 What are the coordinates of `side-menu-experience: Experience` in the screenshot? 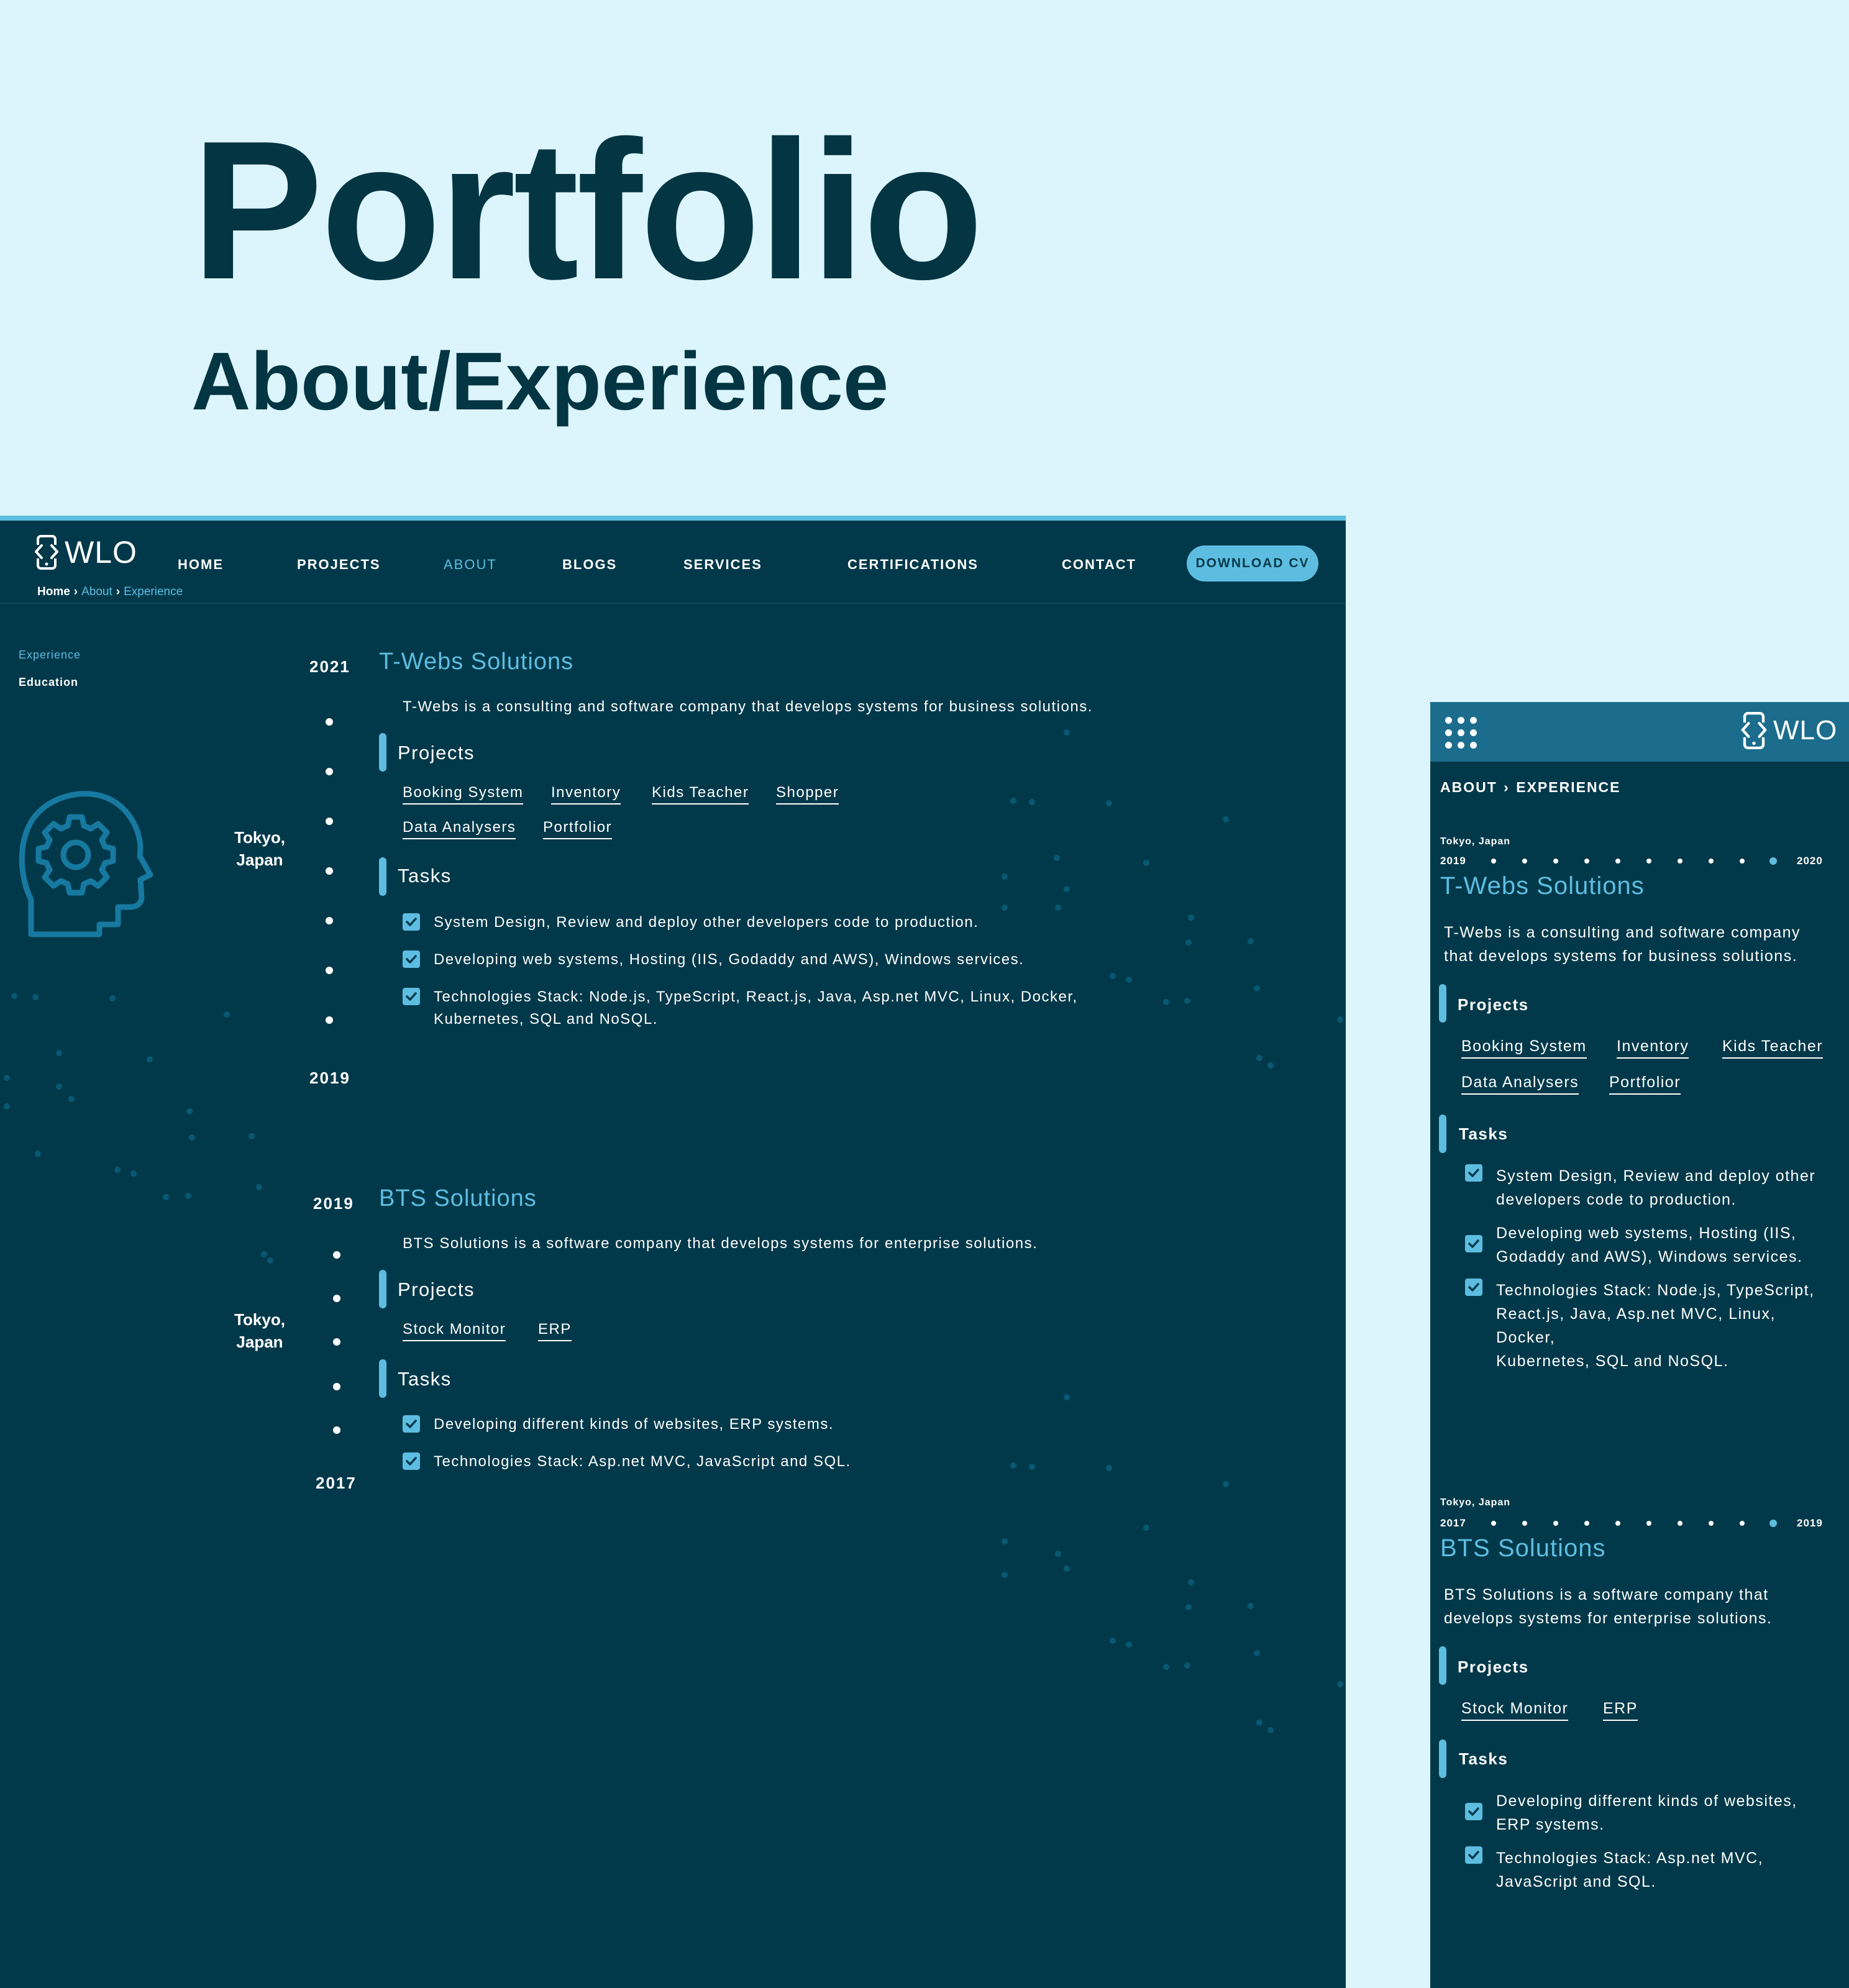 It's located at (50, 655).